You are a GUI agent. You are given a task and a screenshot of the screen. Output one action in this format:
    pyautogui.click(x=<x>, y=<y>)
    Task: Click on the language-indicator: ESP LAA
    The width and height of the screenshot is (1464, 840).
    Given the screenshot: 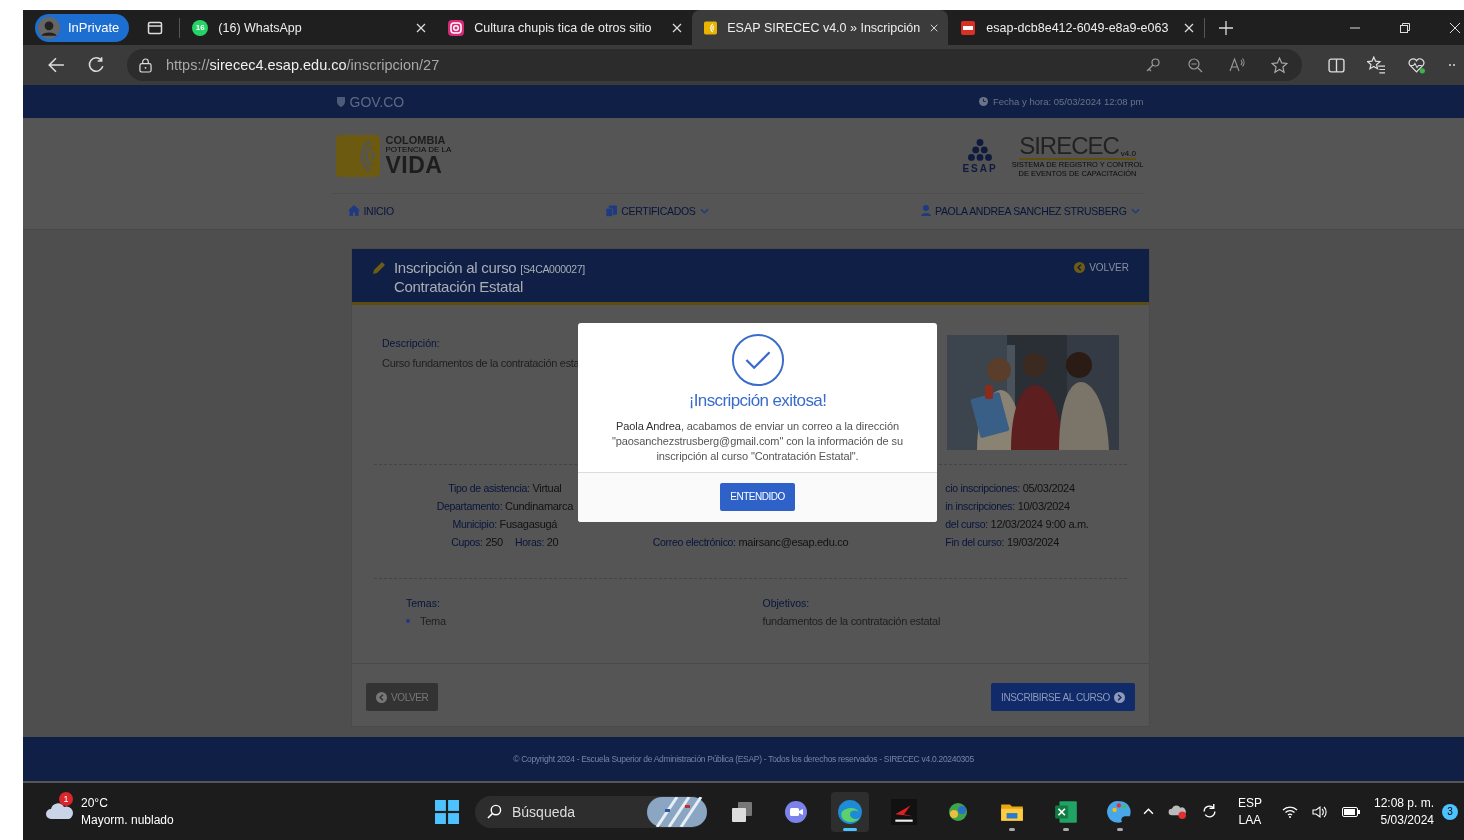 What is the action you would take?
    pyautogui.click(x=1249, y=811)
    